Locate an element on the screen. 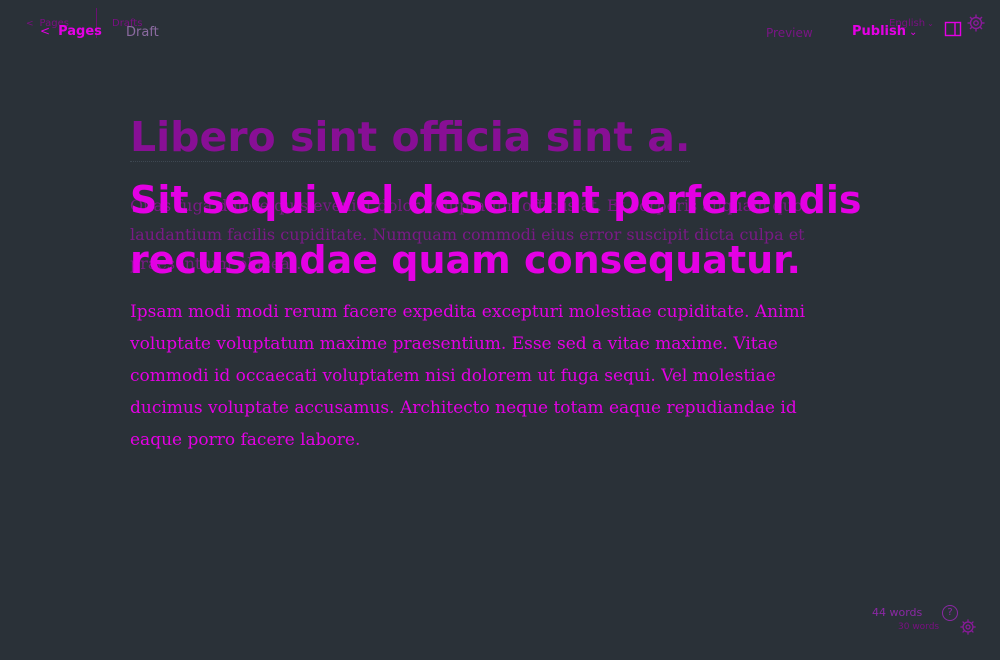 Image resolution: width=1000 pixels, height=660 pixels. back-to-pages-button: < Pages is located at coordinates (71, 31).